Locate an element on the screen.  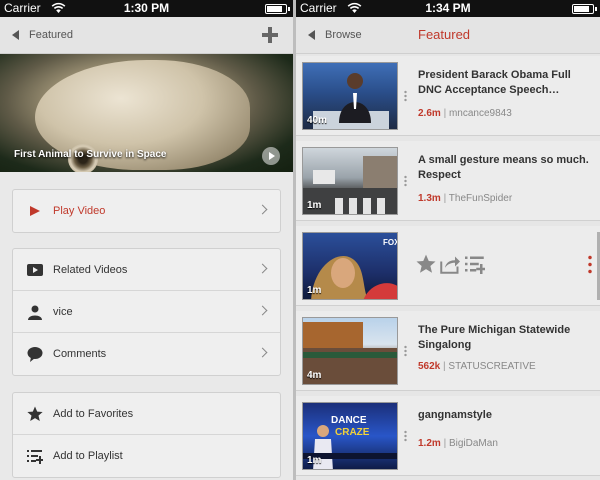
add-to-favorites-label: Add to Favorites is located at coordinates (93, 413).